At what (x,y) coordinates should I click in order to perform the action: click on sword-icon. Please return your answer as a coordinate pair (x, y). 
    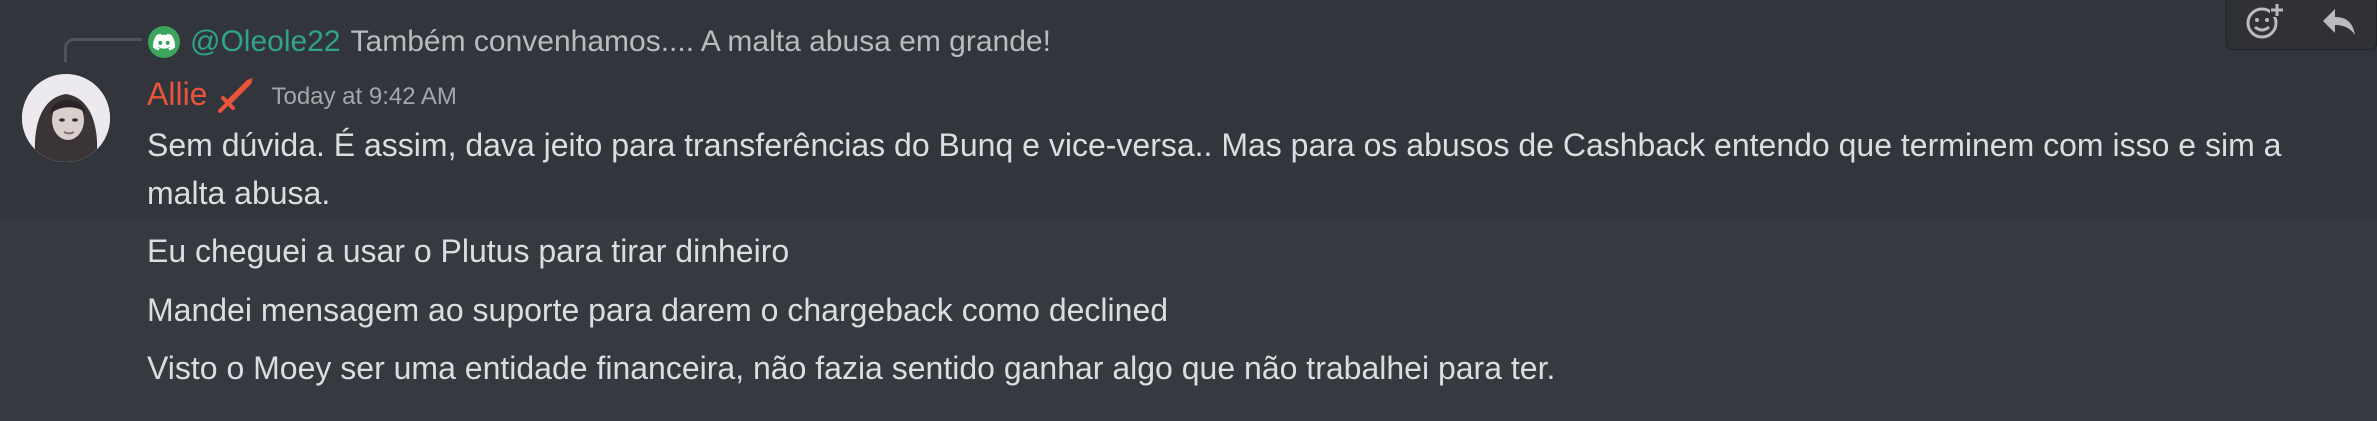
    Looking at the image, I should click on (237, 94).